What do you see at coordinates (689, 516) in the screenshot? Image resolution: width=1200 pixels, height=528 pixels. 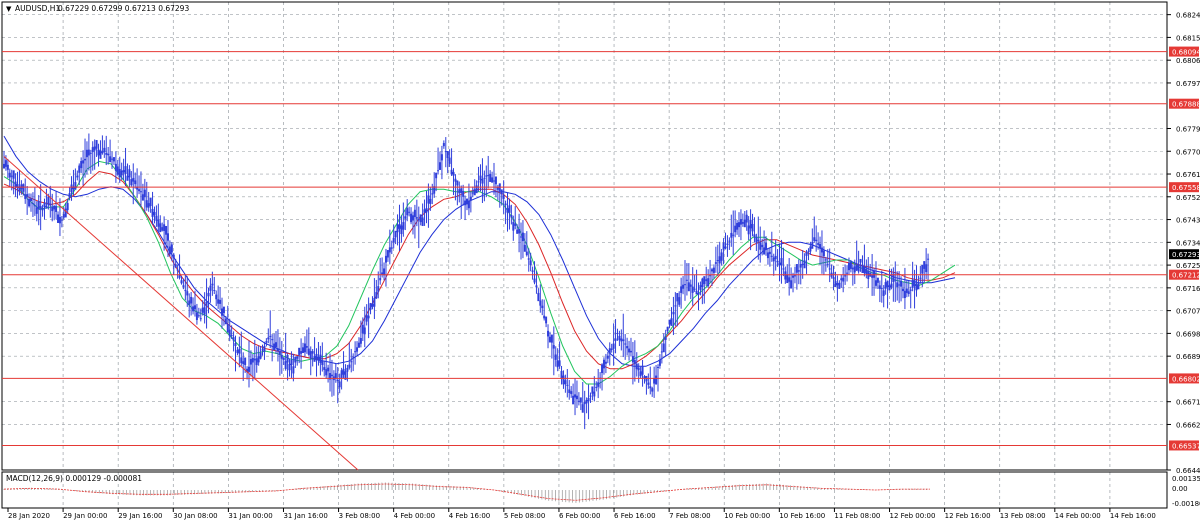 I see `x-tick-label: 7 Feb 08:00` at bounding box center [689, 516].